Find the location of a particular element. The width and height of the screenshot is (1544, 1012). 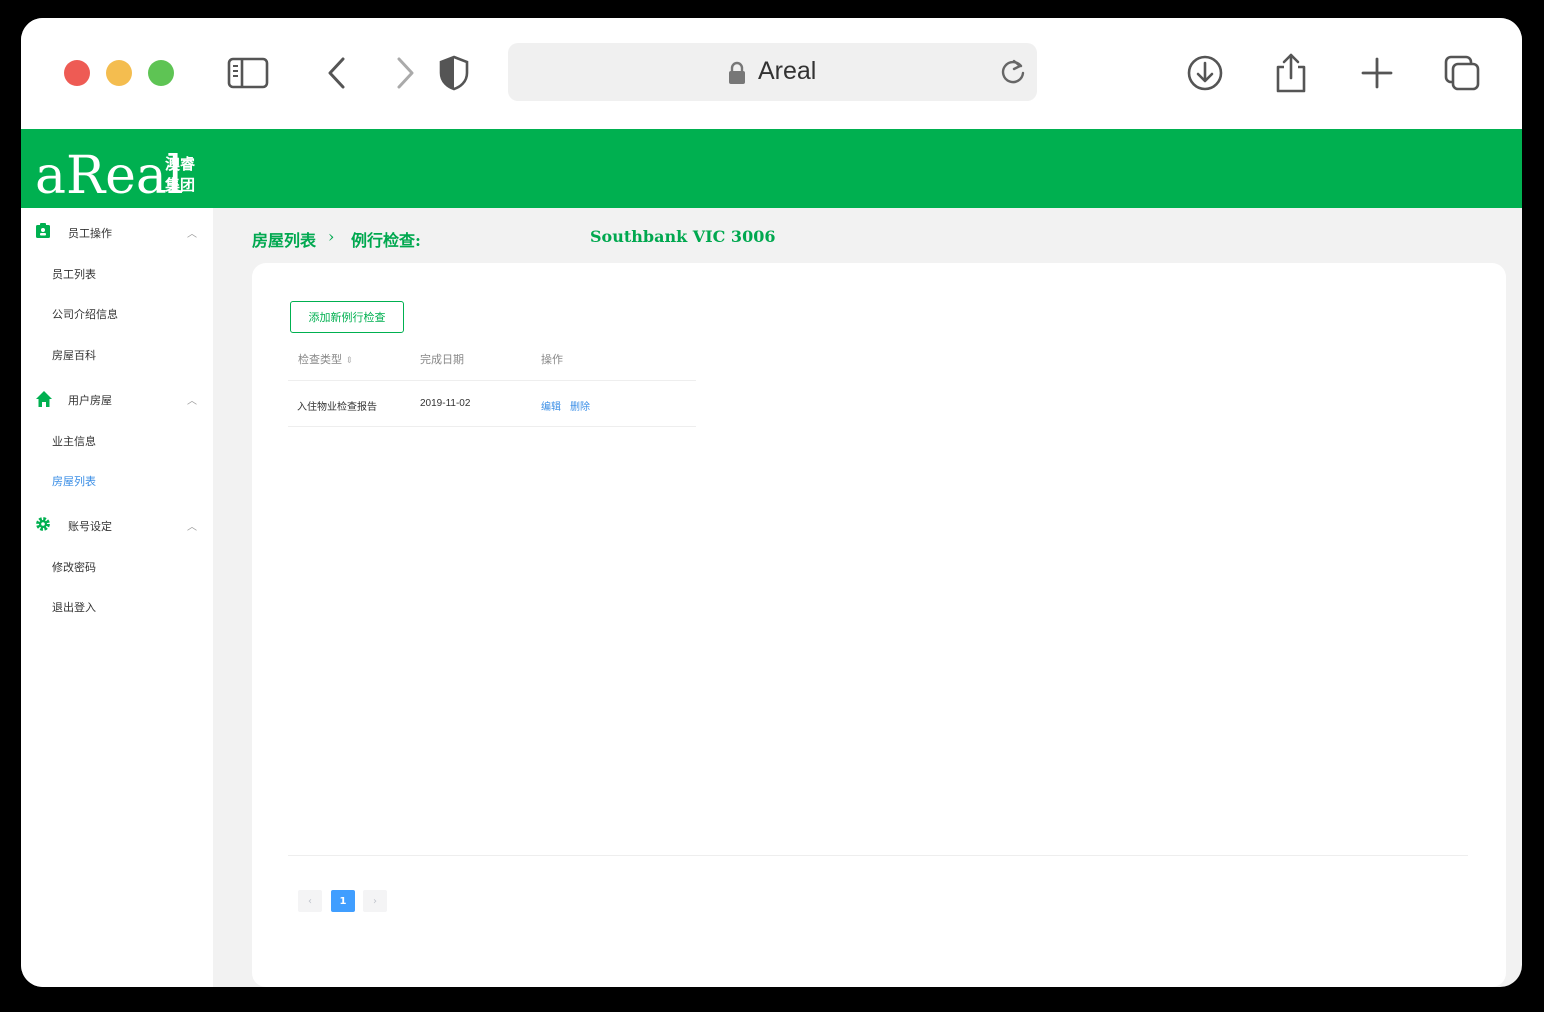

cell-inspection-type: 入住物业检查报告 is located at coordinates (337, 407).